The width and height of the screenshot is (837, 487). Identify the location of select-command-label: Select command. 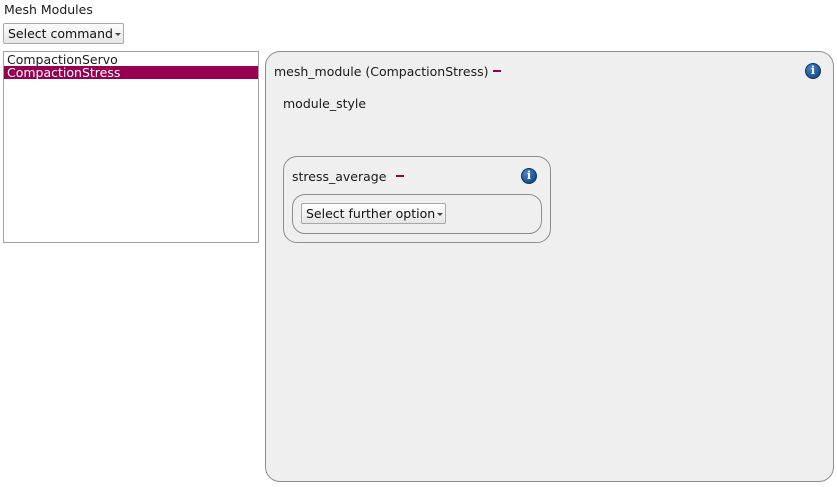
(60, 33).